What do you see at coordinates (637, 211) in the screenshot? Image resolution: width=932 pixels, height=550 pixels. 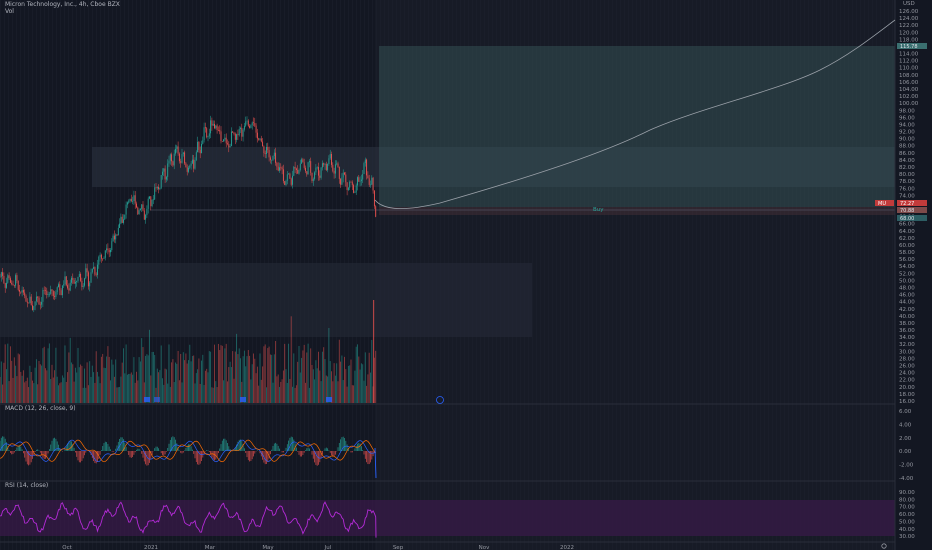 I see `stop-zone` at bounding box center [637, 211].